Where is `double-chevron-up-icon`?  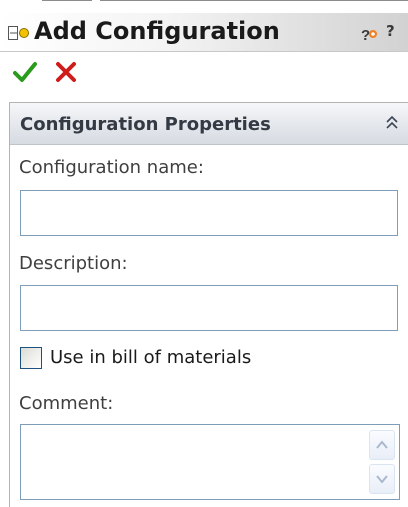
double-chevron-up-icon is located at coordinates (392, 123).